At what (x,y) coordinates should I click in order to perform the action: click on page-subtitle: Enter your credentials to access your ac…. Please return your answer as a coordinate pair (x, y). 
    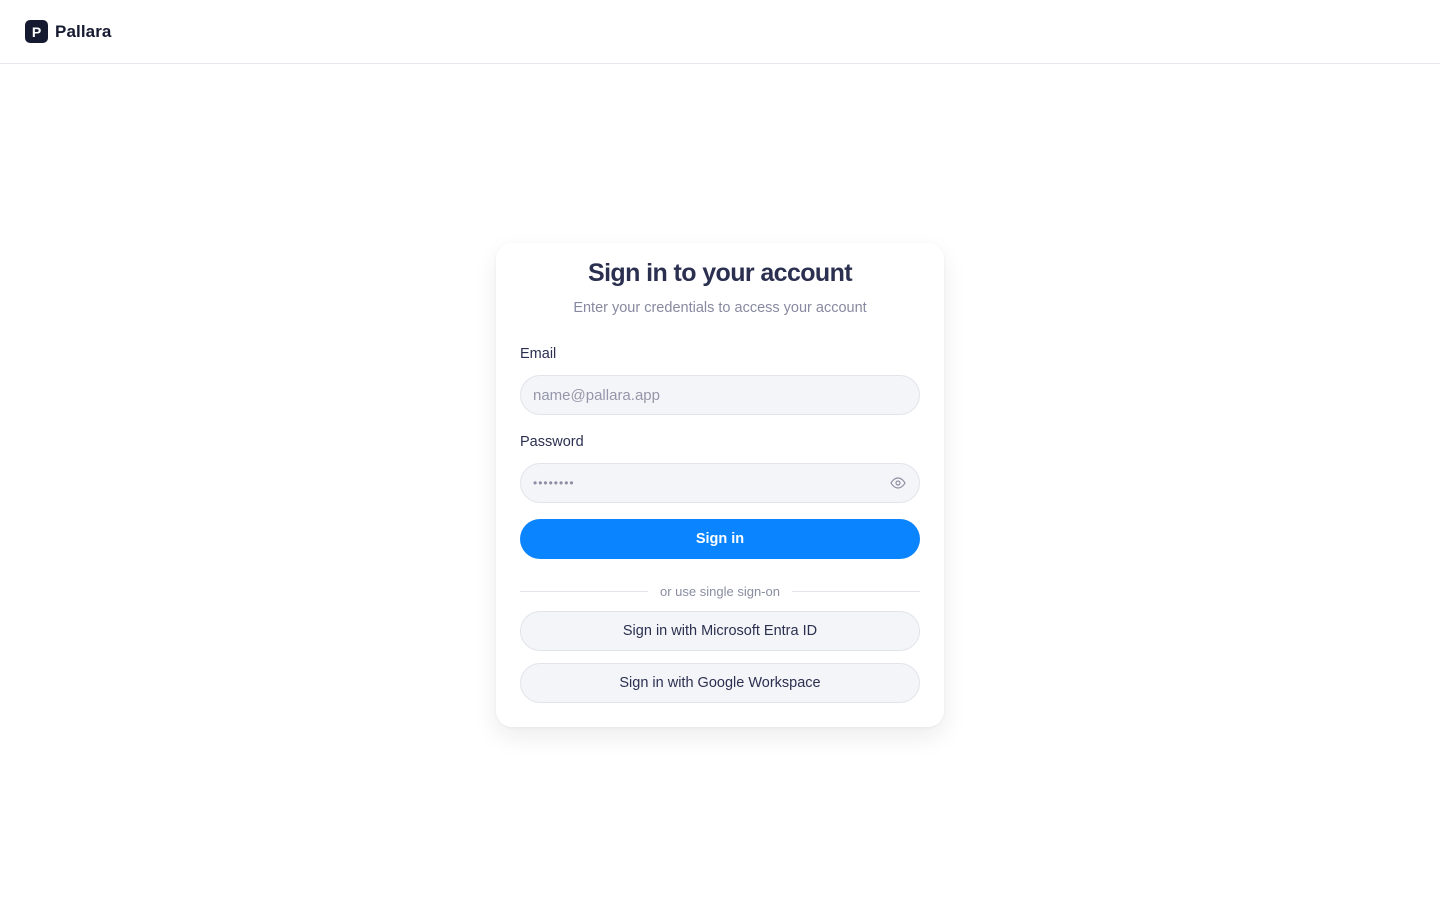
    Looking at the image, I should click on (720, 308).